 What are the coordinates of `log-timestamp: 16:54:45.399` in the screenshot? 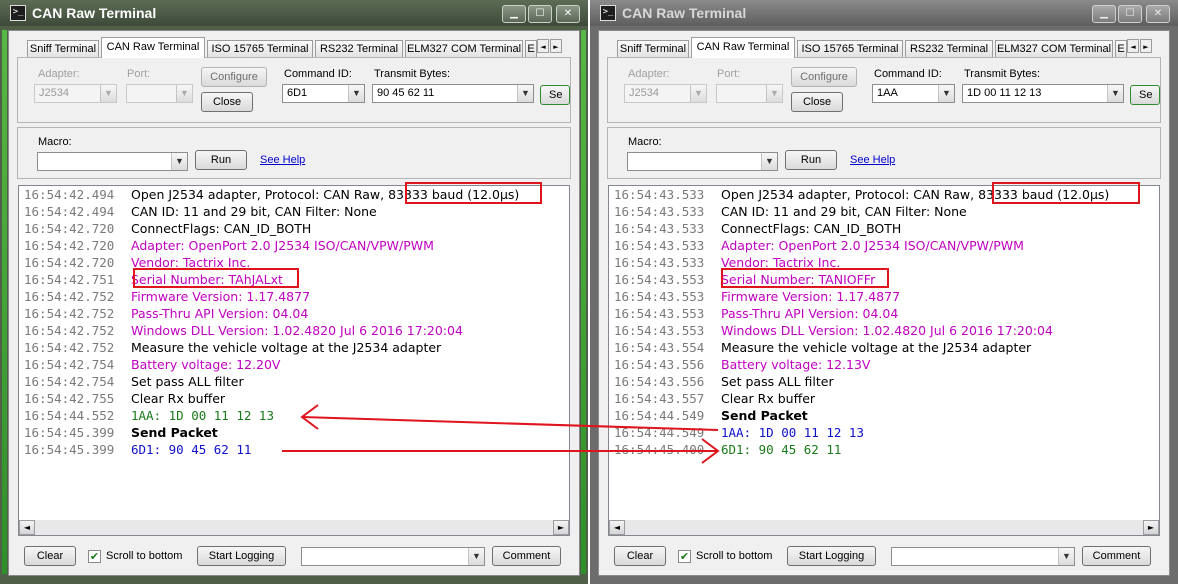 It's located at (69, 449).